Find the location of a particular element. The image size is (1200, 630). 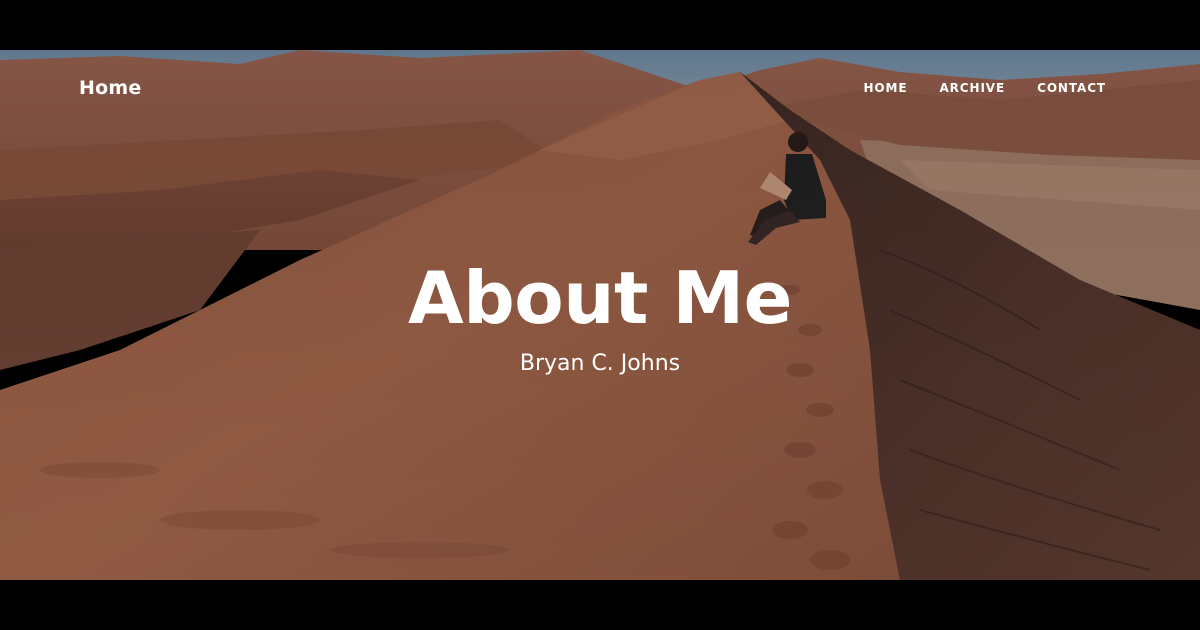

nav-links: HOME ARCHIVE CONTACT is located at coordinates (968, 88).